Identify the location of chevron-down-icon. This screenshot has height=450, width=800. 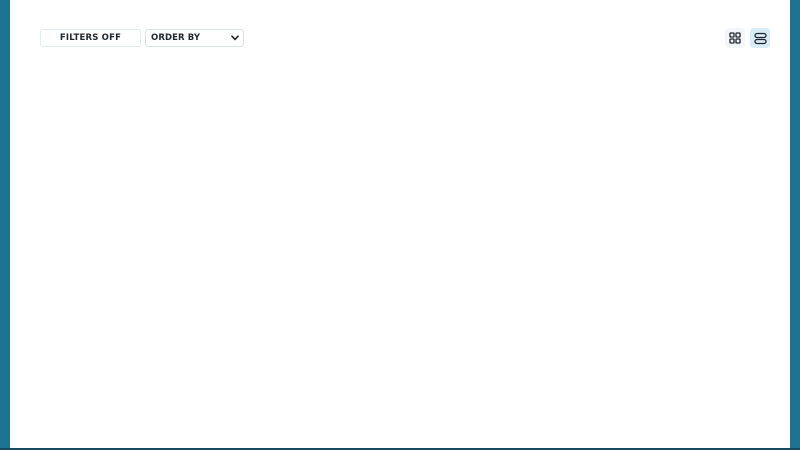
(235, 38).